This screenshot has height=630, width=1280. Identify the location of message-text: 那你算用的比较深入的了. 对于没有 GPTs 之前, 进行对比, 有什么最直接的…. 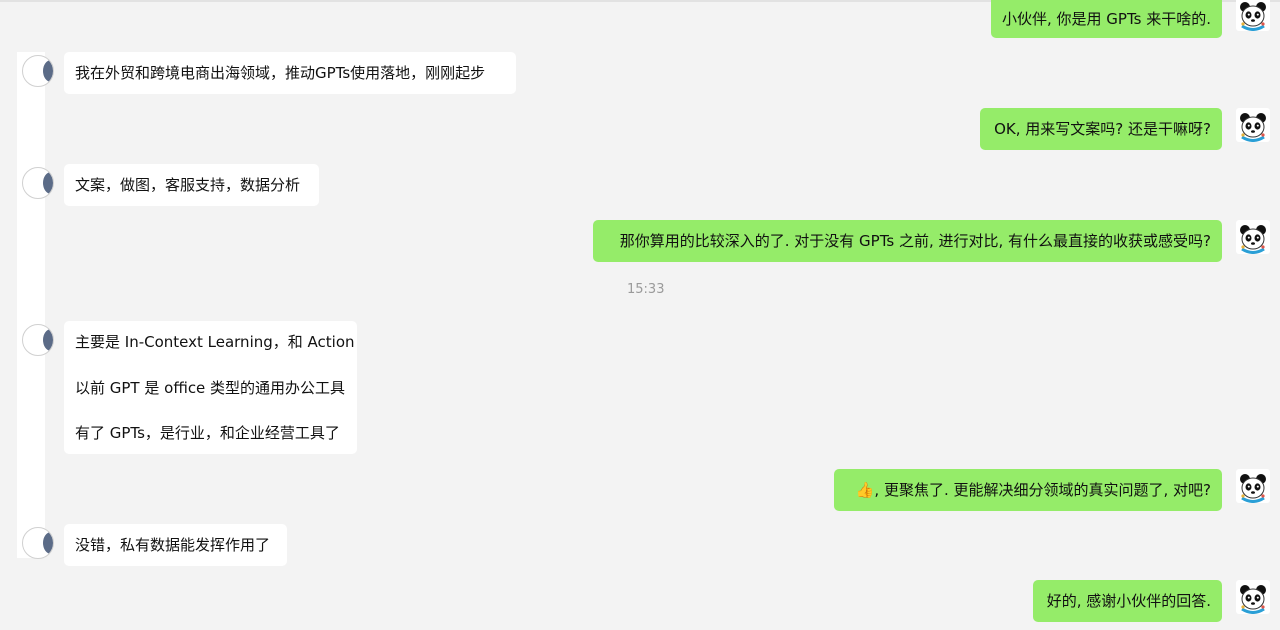
(915, 241).